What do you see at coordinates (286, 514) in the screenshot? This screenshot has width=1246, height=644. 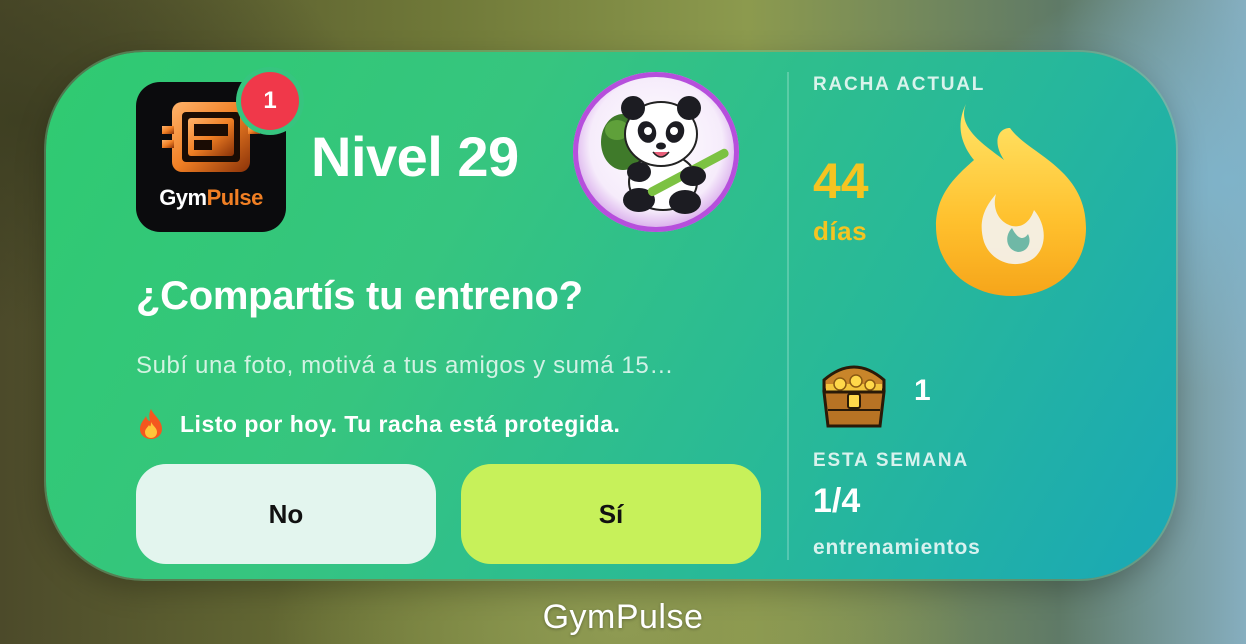 I see `no-button: No` at bounding box center [286, 514].